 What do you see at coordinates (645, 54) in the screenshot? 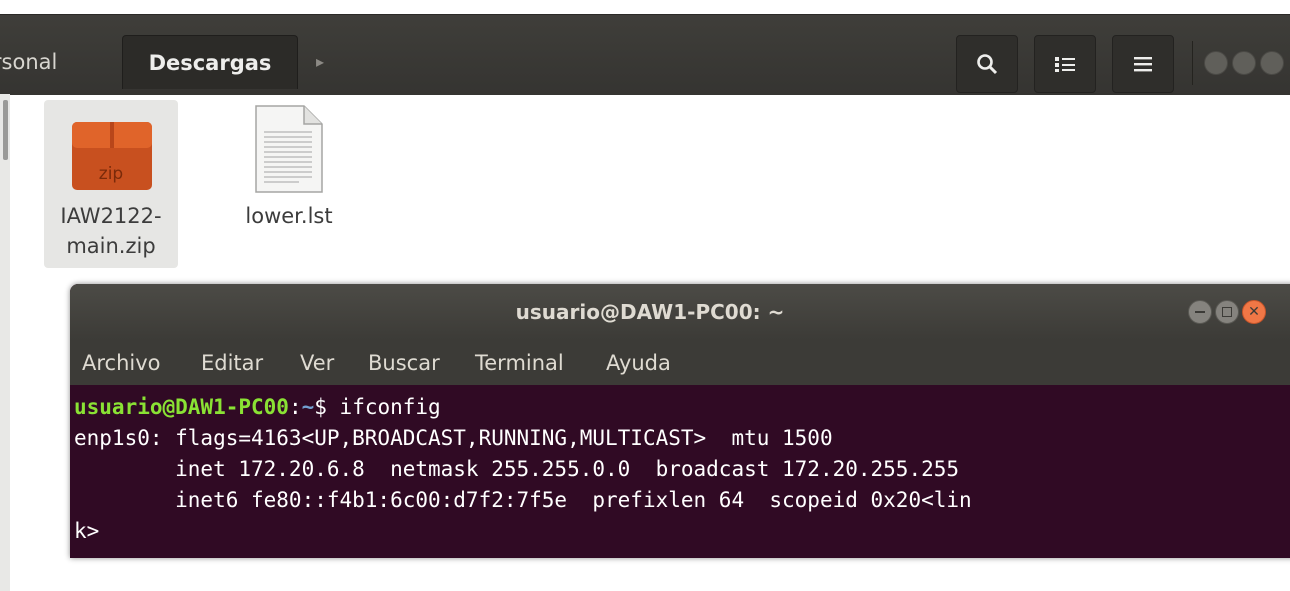
I see `file-manager-headerbar: ersonal Descargas ▸` at bounding box center [645, 54].